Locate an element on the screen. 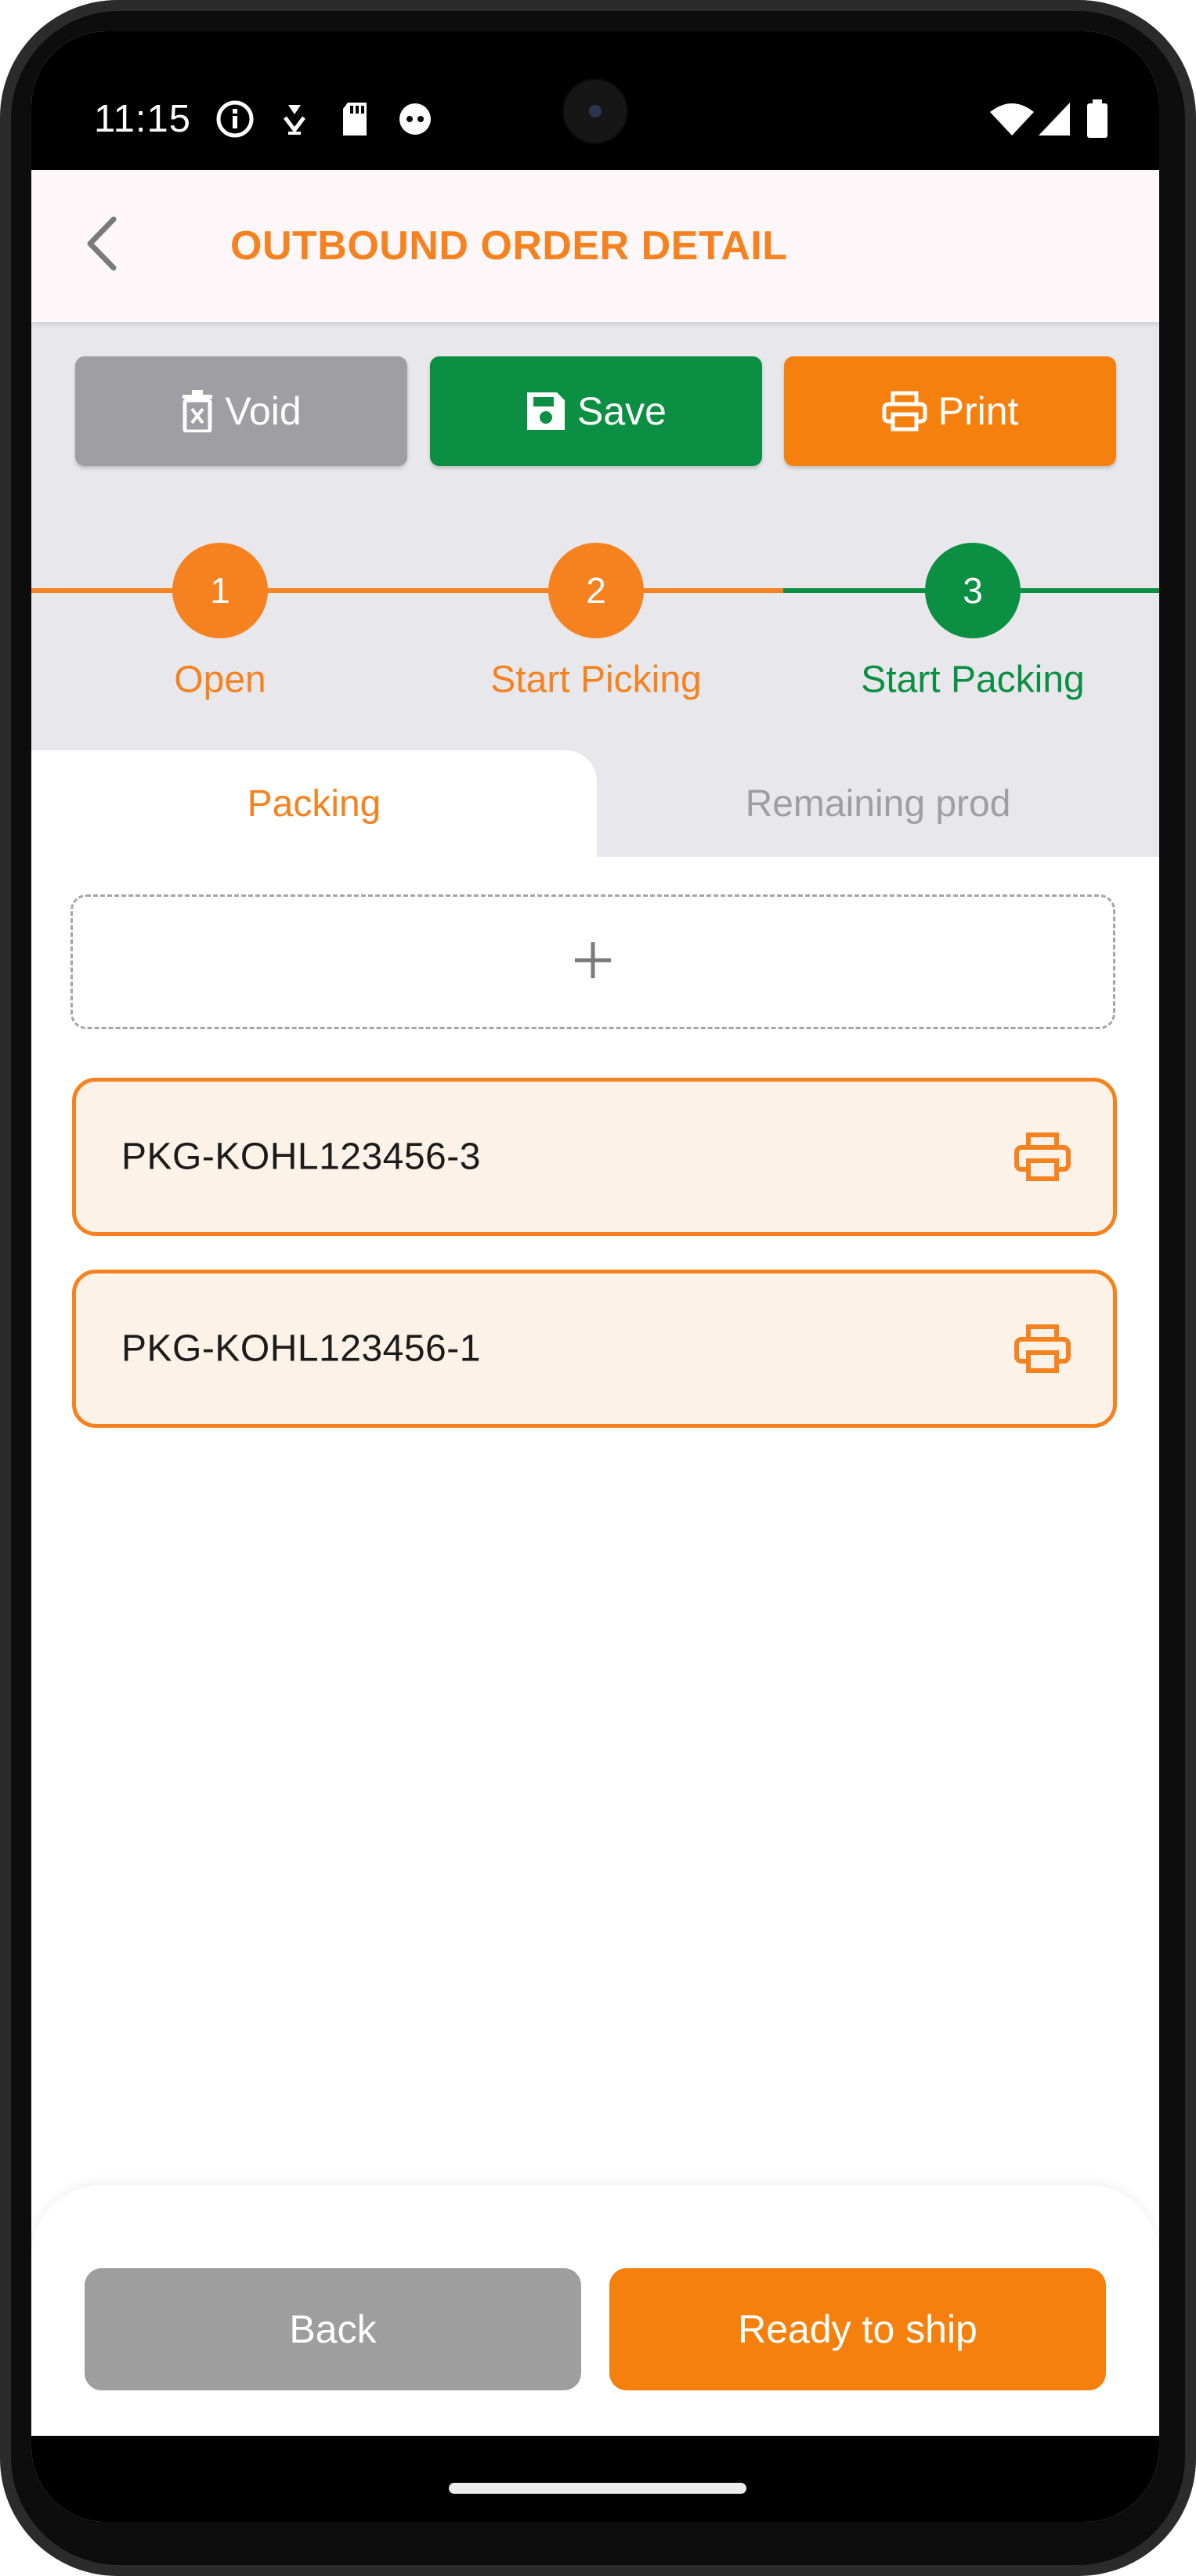  void-label: Void is located at coordinates (263, 411).